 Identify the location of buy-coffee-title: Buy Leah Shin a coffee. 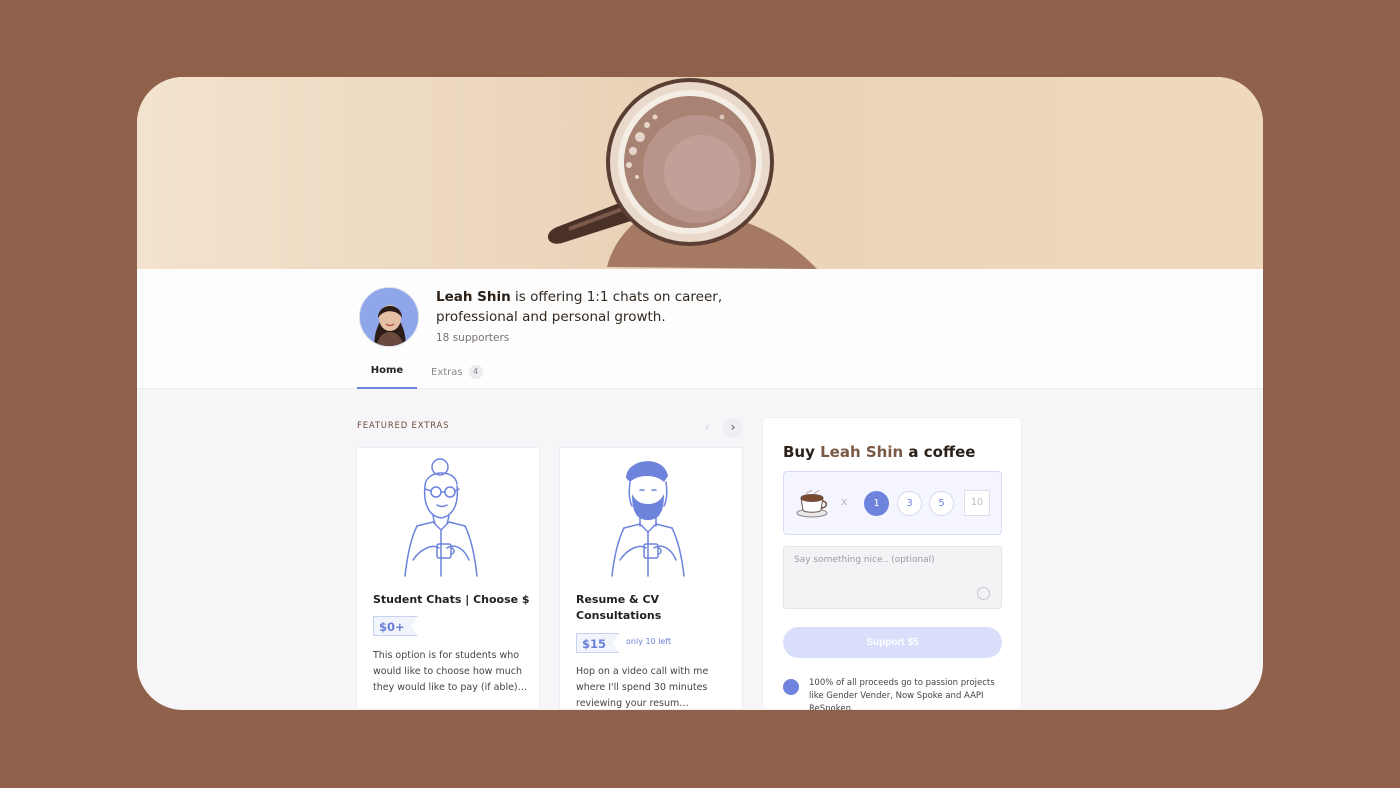
(879, 452).